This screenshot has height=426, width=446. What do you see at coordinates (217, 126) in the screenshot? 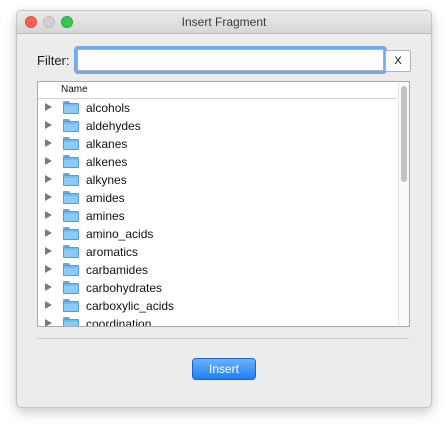
I see `tree-row: aldehydes` at bounding box center [217, 126].